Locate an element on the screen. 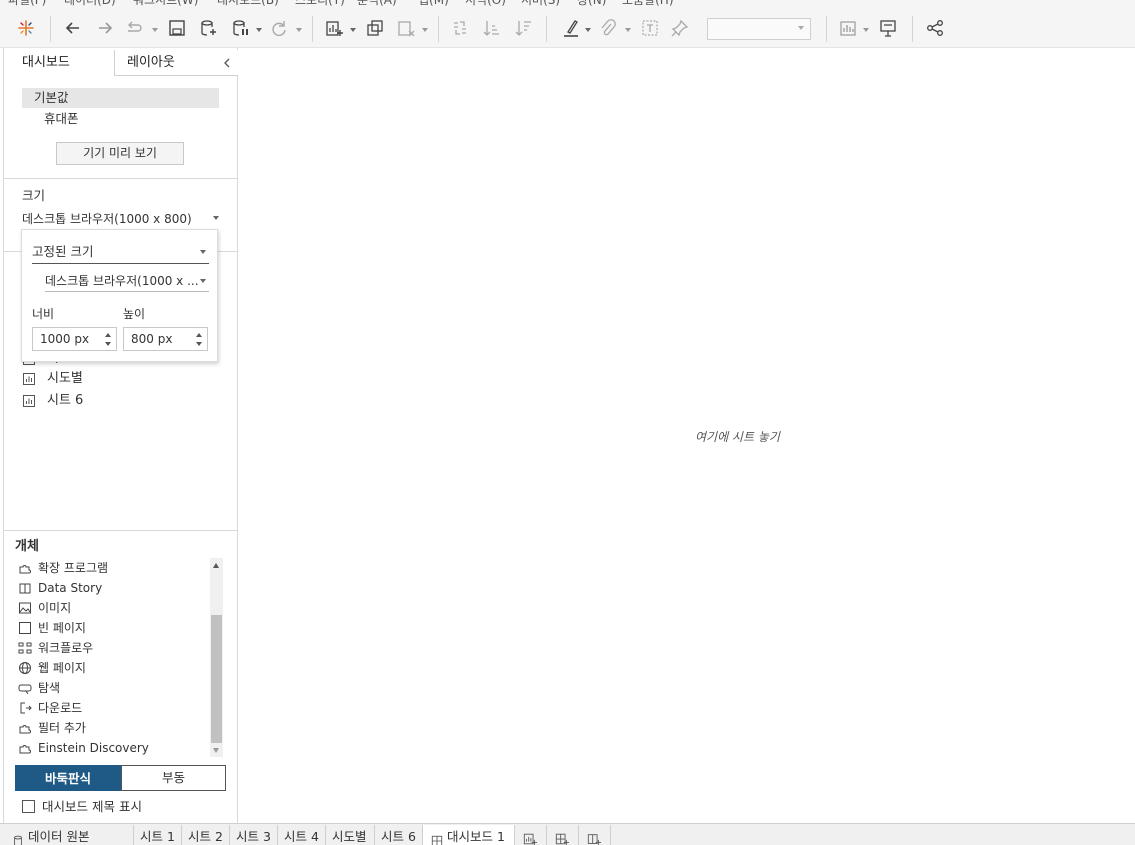 The width and height of the screenshot is (1135, 845). attach-dropdown-icon is located at coordinates (628, 28).